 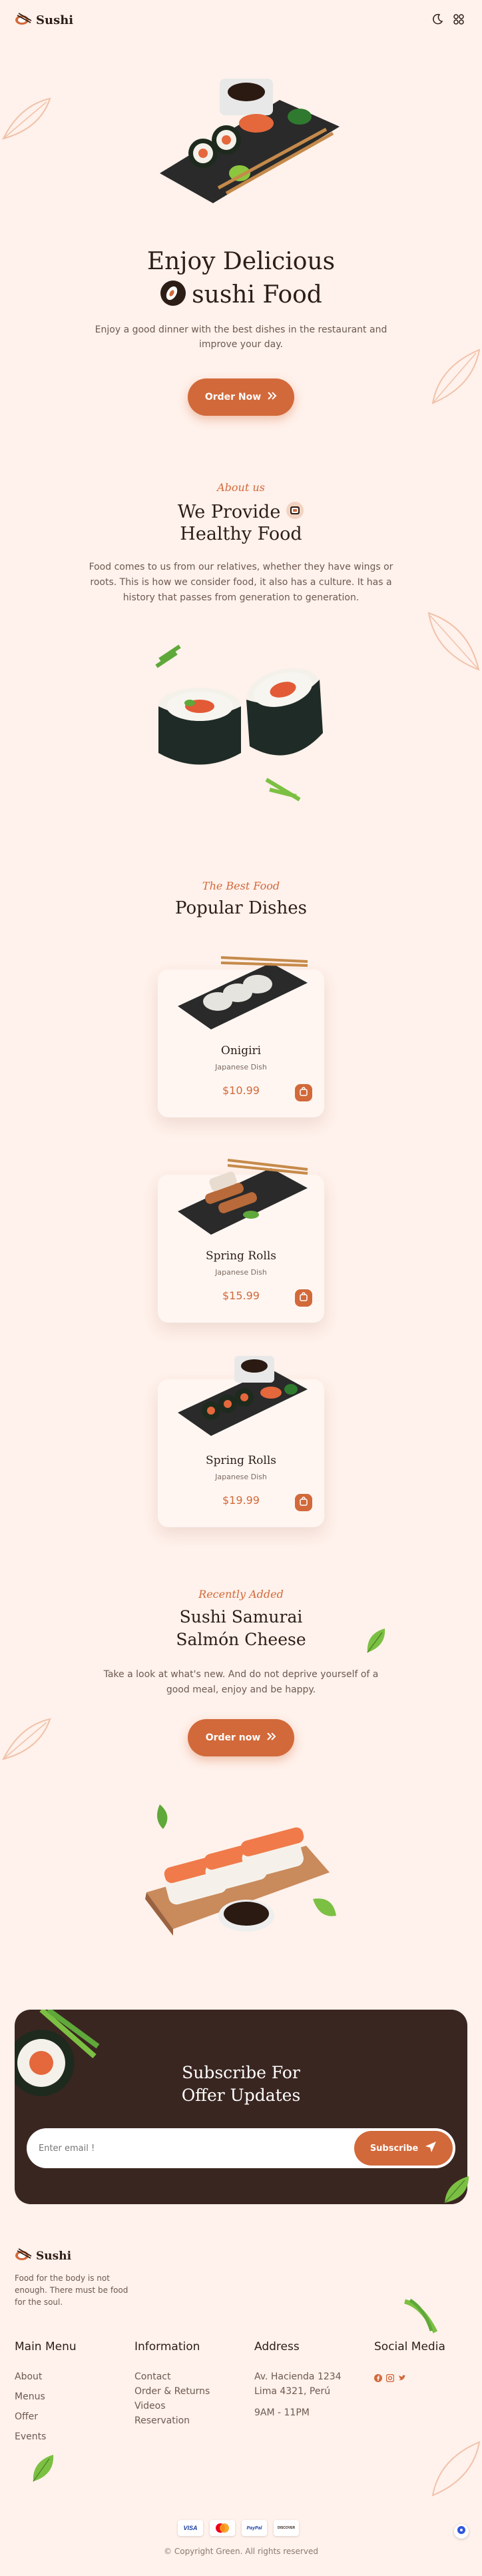 What do you see at coordinates (233, 1737) in the screenshot?
I see `order-now-label: Order now` at bounding box center [233, 1737].